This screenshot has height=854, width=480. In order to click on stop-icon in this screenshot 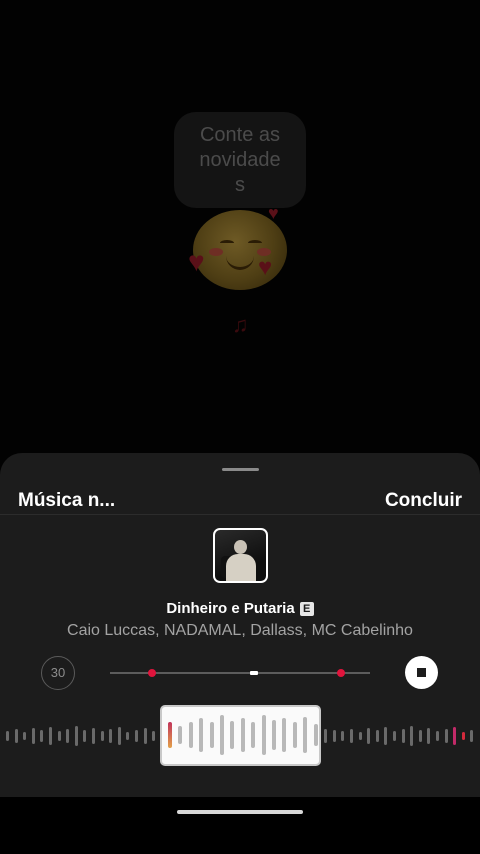, I will do `click(421, 672)`.